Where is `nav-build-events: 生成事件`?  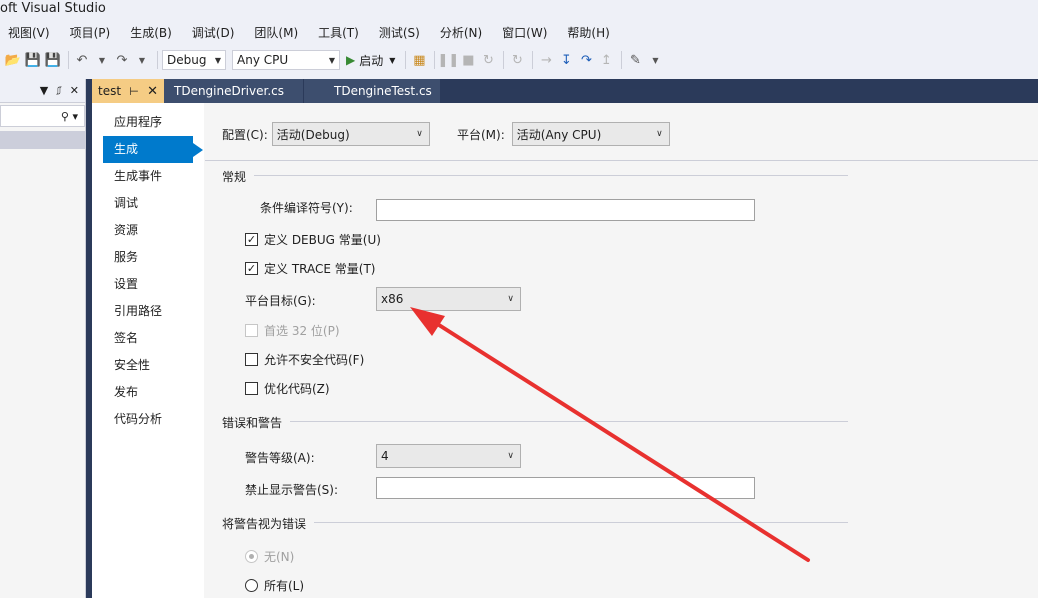
nav-build-events: 生成事件 is located at coordinates (148, 176).